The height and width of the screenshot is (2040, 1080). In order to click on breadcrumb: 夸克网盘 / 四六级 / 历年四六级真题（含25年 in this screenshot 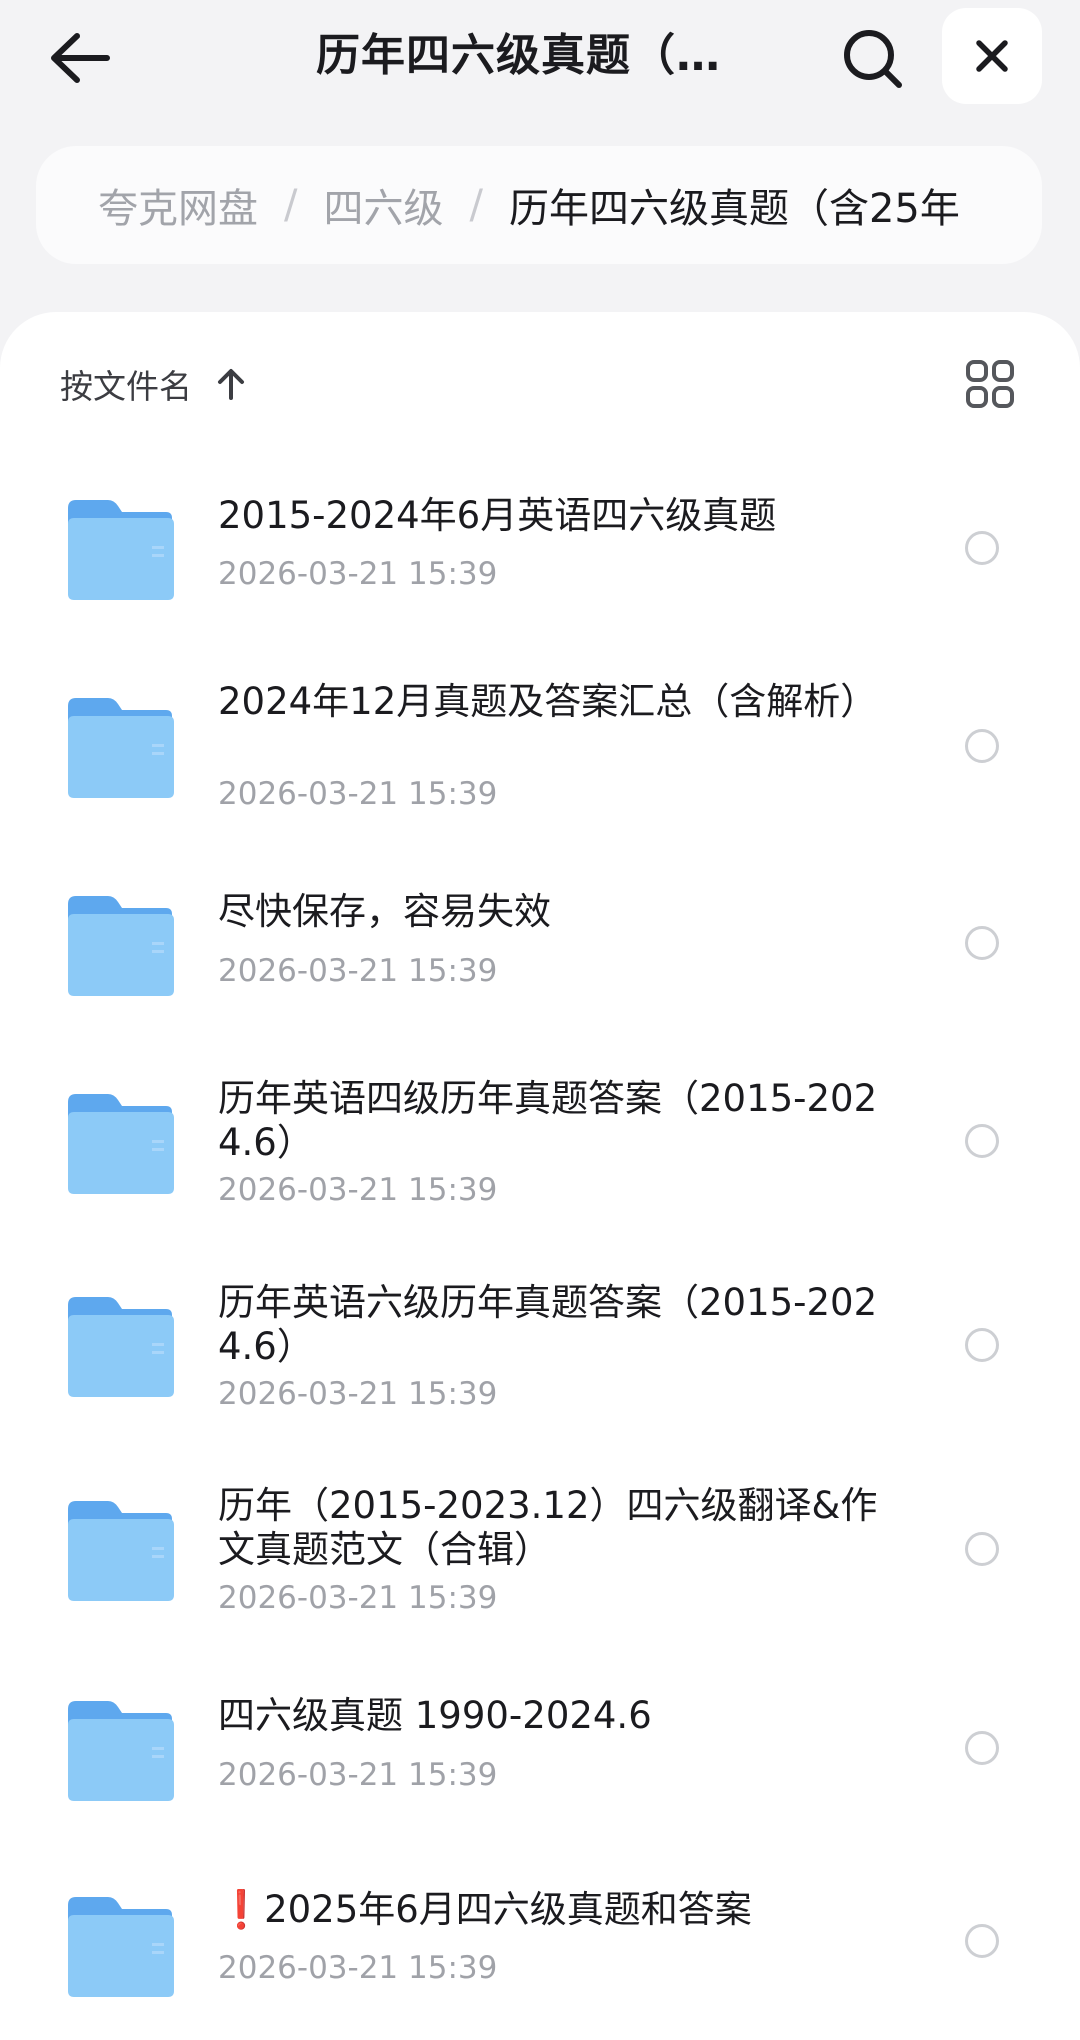, I will do `click(539, 205)`.